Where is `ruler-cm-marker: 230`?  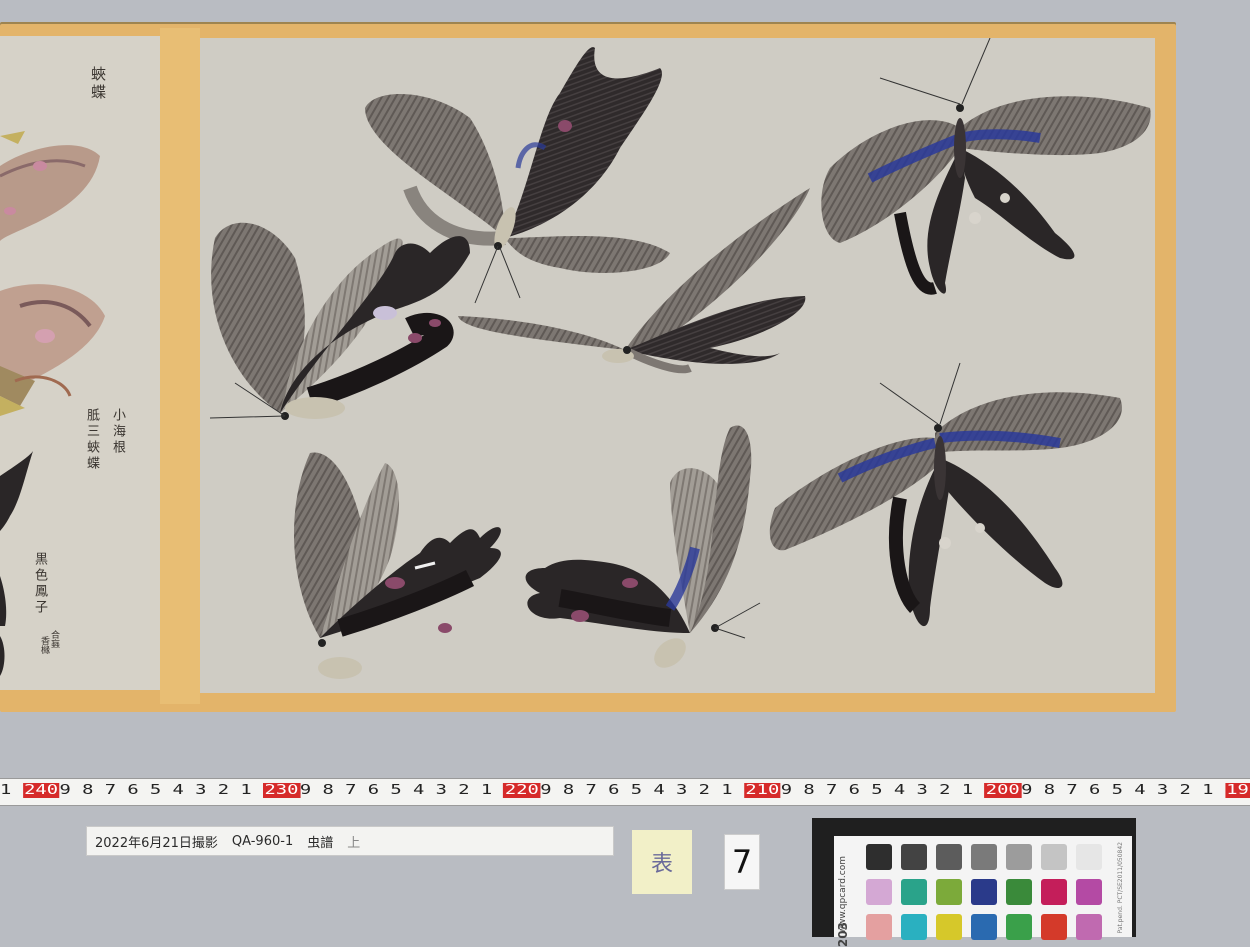
ruler-cm-marker: 230 is located at coordinates (281, 790).